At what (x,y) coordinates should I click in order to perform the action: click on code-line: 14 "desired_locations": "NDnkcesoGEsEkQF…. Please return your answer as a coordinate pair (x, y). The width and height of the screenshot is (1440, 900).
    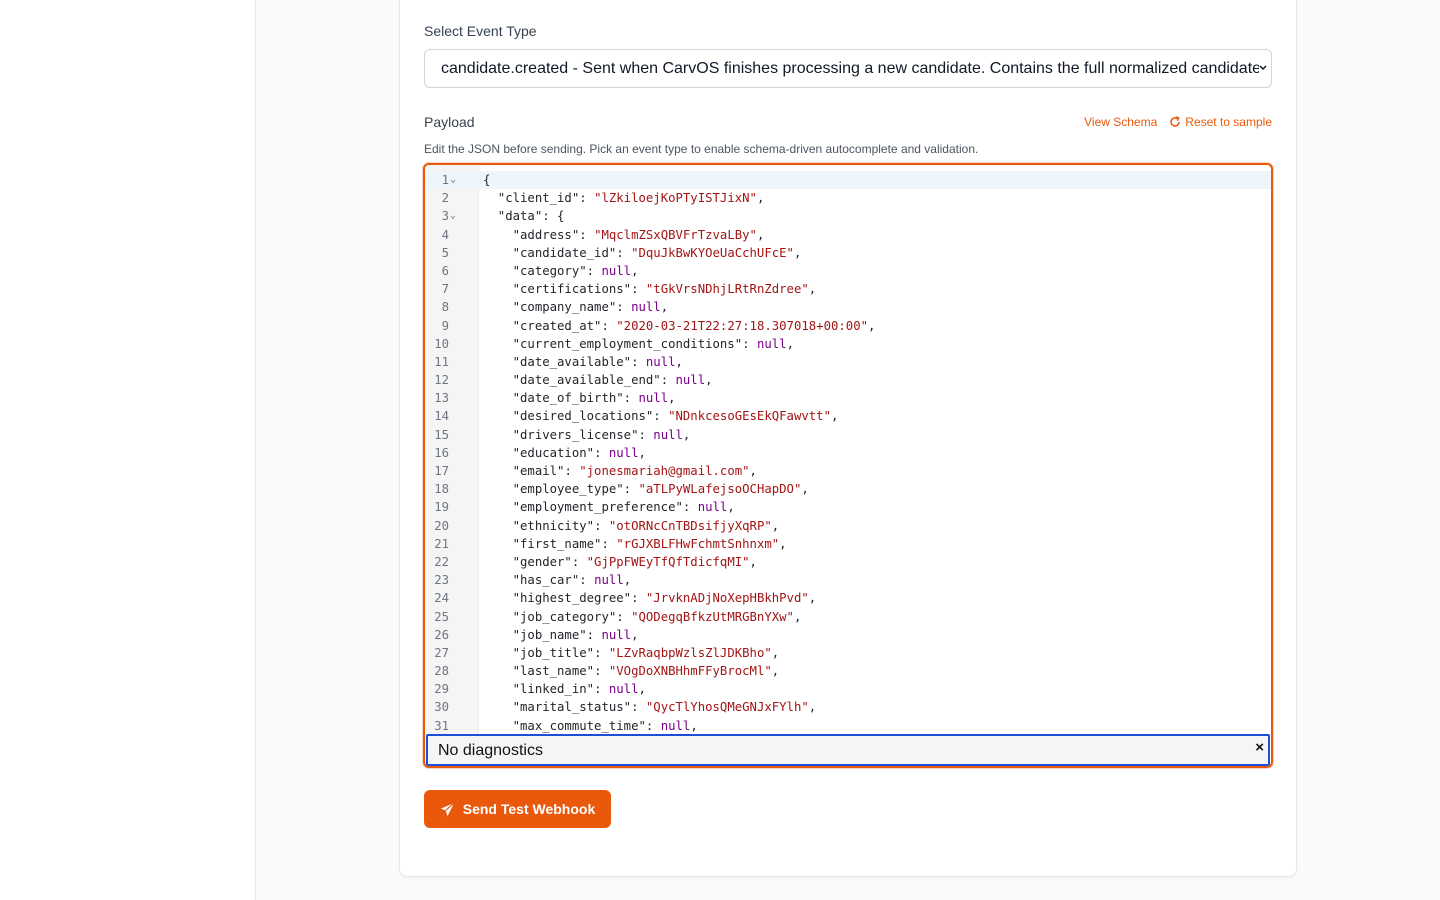
    Looking at the image, I should click on (848, 416).